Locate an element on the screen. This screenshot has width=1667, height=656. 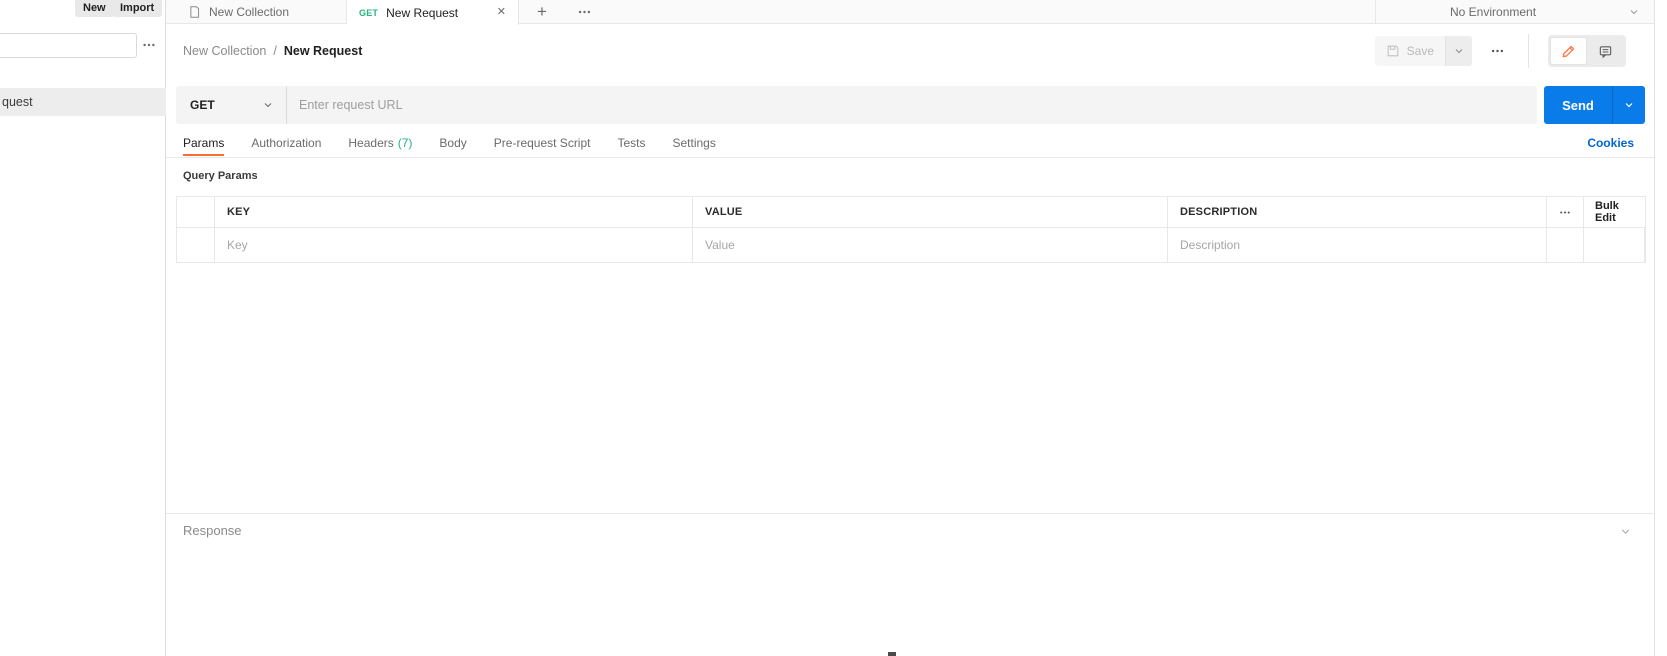
column-header-key: KEY is located at coordinates (454, 212).